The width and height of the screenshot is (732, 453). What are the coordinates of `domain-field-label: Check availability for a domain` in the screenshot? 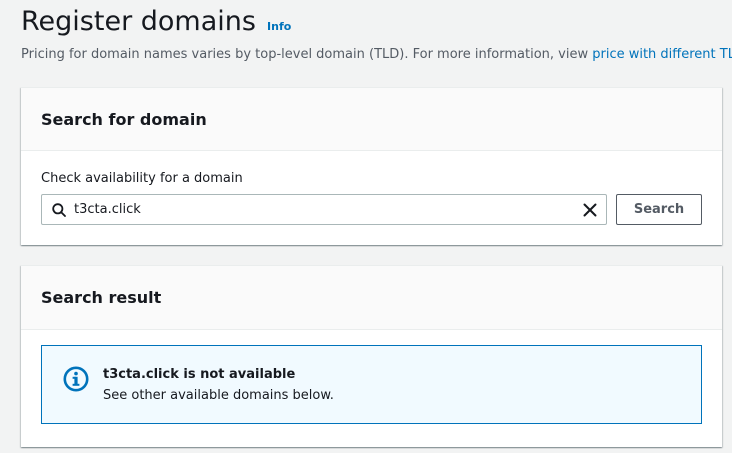 It's located at (142, 178).